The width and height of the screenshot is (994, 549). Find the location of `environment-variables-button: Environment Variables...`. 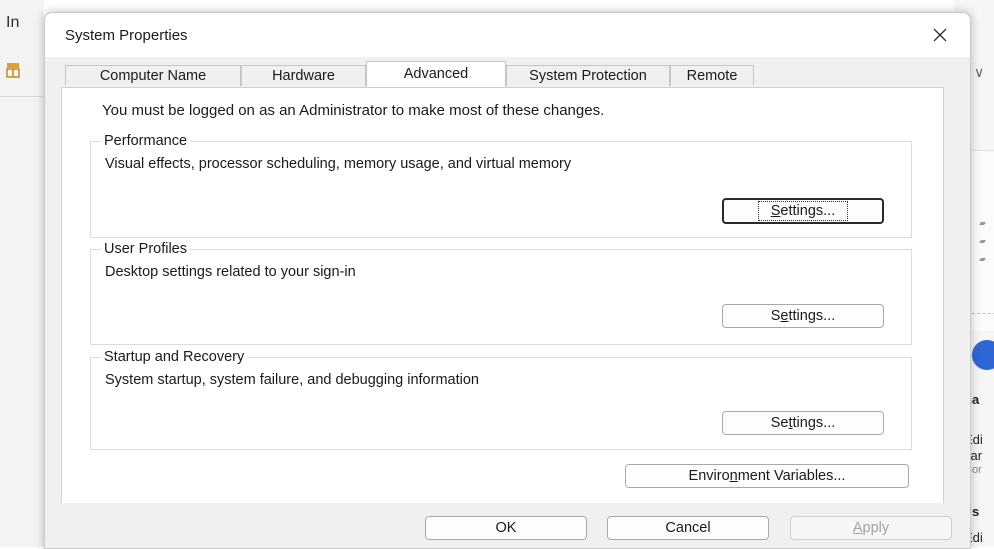

environment-variables-button: Environment Variables... is located at coordinates (767, 476).